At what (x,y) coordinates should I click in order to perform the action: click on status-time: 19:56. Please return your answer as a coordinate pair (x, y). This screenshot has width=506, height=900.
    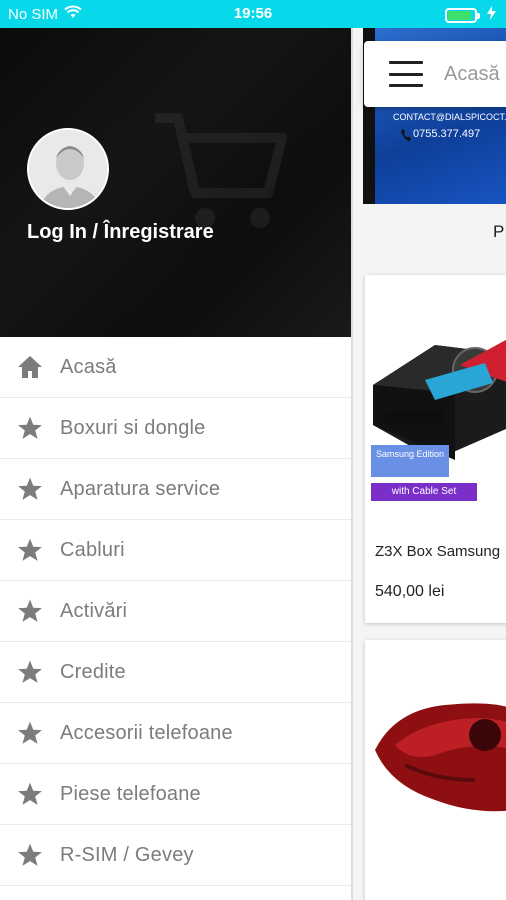
    Looking at the image, I should click on (253, 13).